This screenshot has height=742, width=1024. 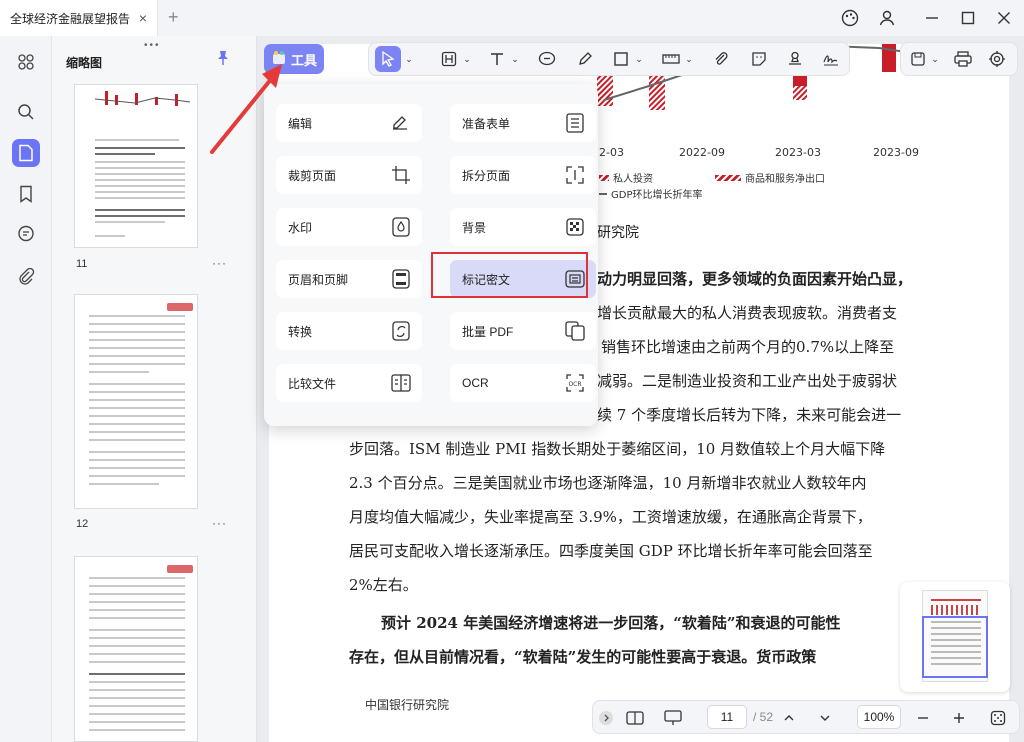 I want to click on tools-menu-item-crop: 裁剪页面, so click(x=349, y=175).